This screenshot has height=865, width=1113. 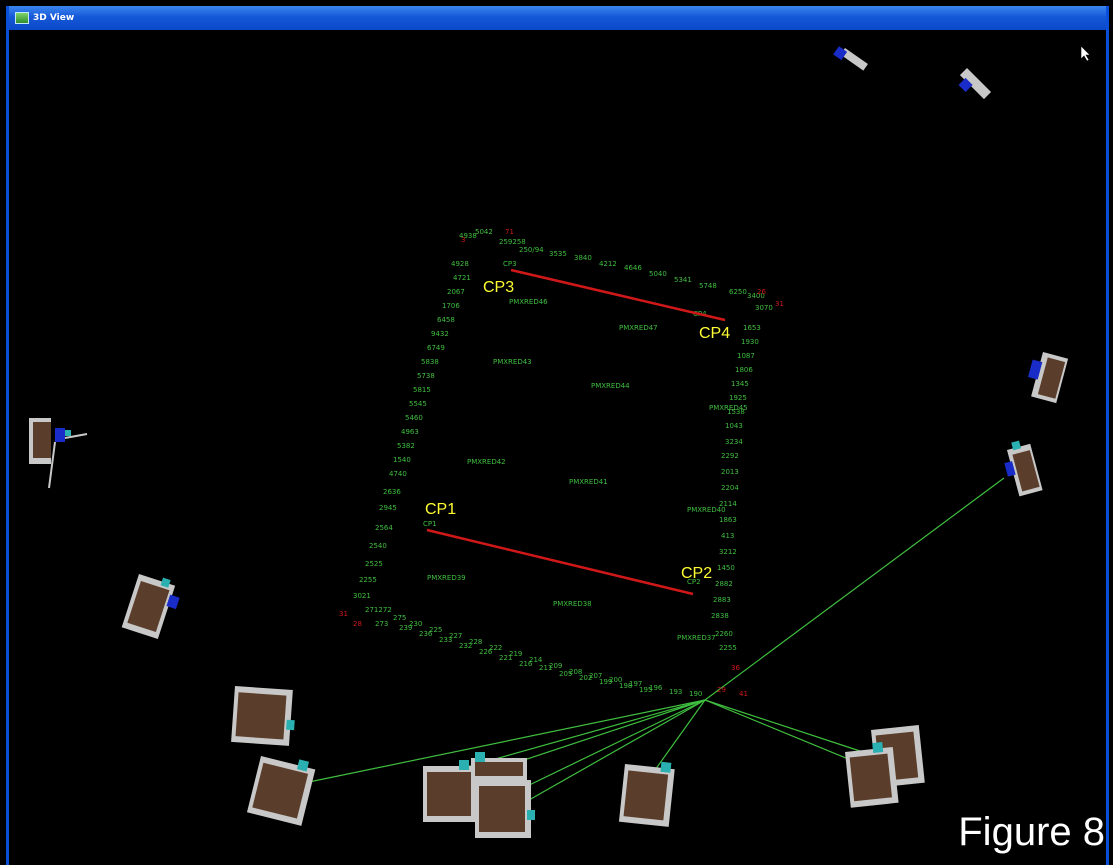 What do you see at coordinates (384, 528) in the screenshot?
I see `svg-text: 2564` at bounding box center [384, 528].